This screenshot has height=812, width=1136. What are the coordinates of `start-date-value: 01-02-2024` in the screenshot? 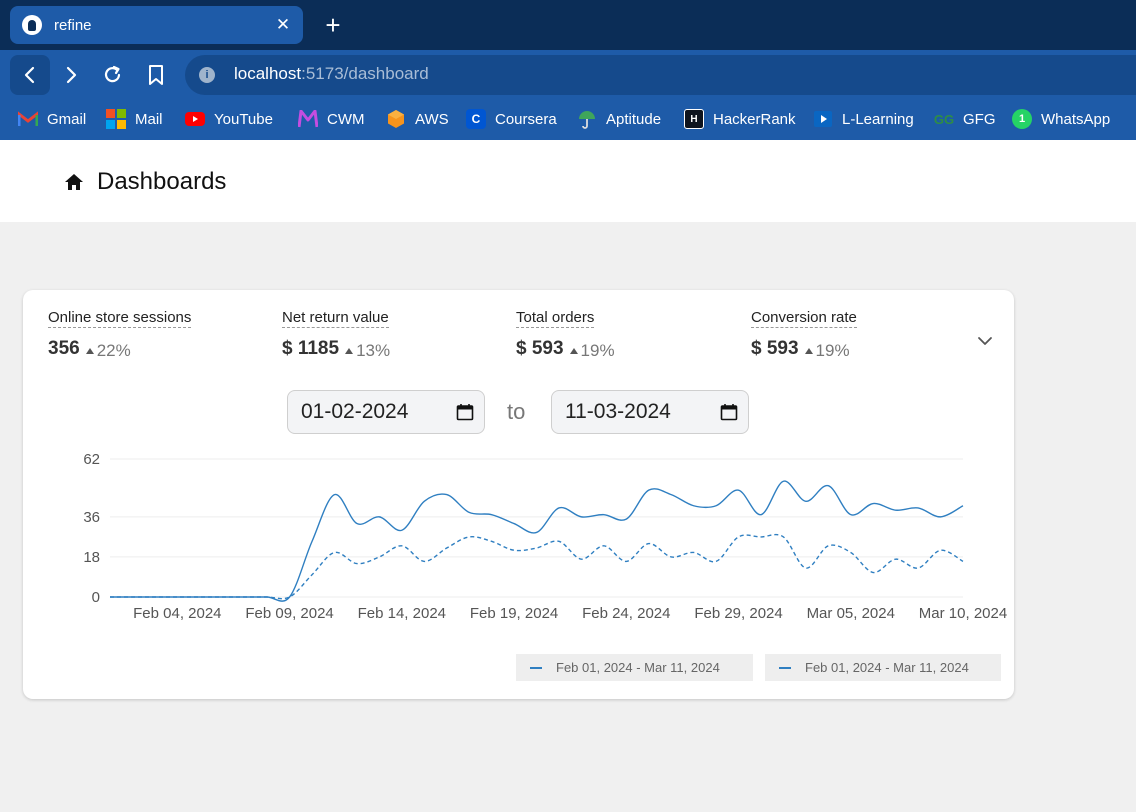 It's located at (355, 411).